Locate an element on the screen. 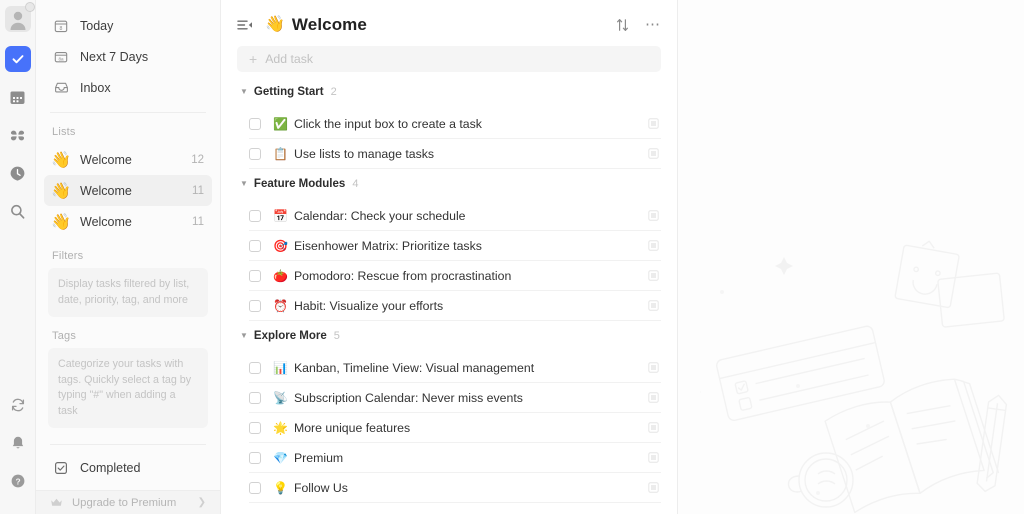 Image resolution: width=1024 pixels, height=514 pixels. task-row: 🌟 More unique features is located at coordinates (455, 428).